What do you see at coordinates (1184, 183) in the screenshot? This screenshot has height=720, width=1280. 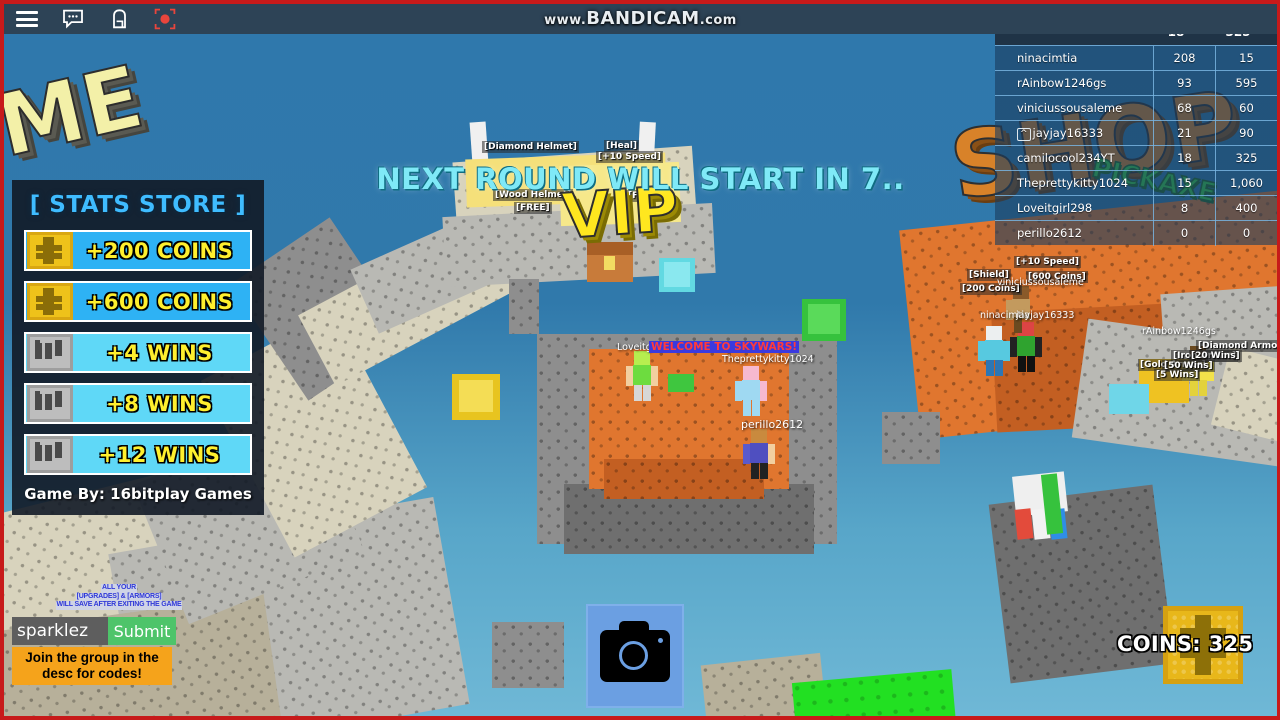 I see `leaderboard-row-wins: 15` at bounding box center [1184, 183].